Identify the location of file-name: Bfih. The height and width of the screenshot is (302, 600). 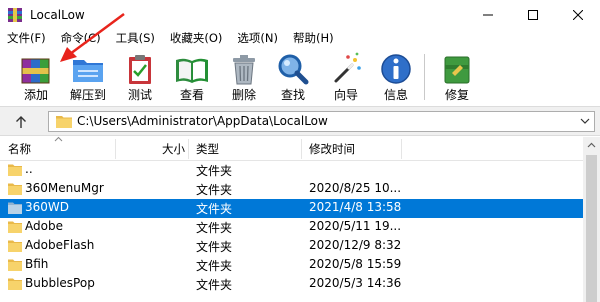
(37, 264).